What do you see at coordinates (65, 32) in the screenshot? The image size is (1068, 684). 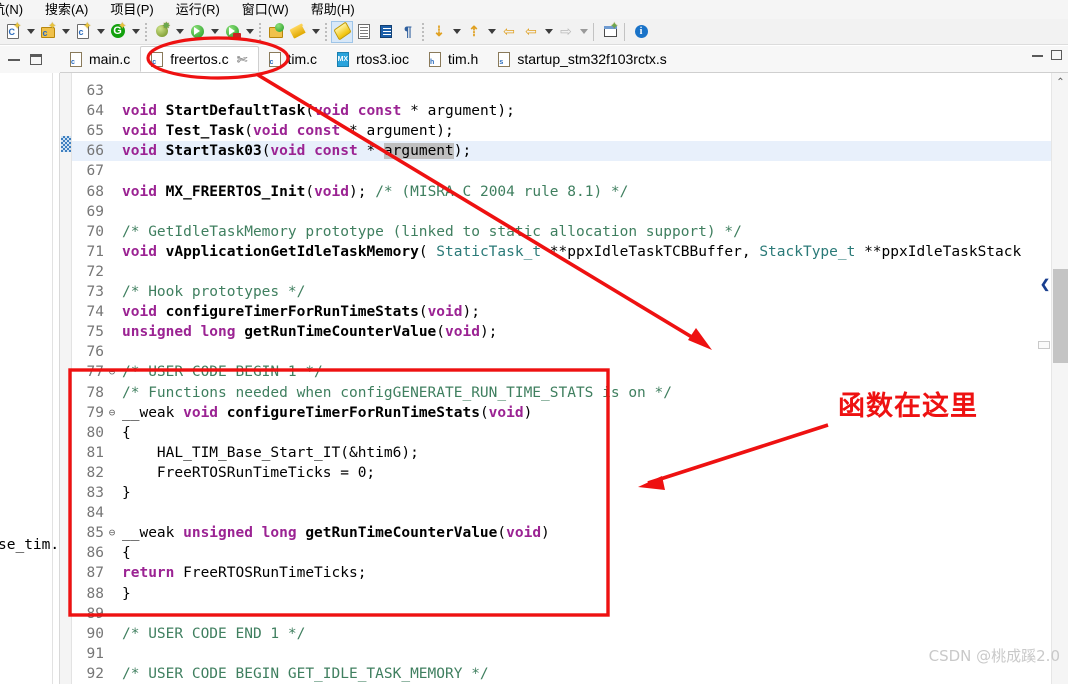 I see `new-c-folder-dropdown-icon` at bounding box center [65, 32].